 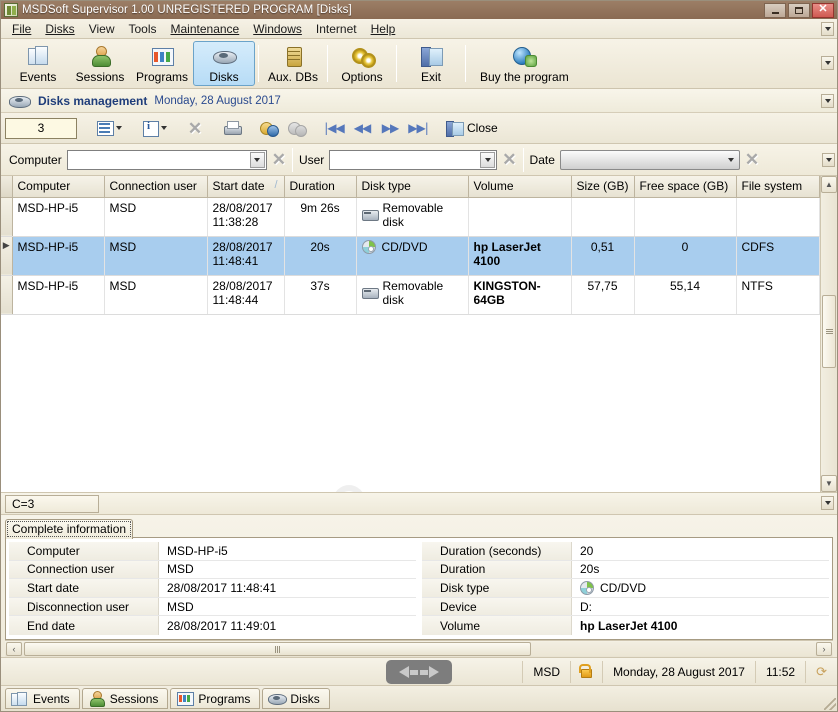 What do you see at coordinates (292, 159) in the screenshot?
I see `filter-separator` at bounding box center [292, 159].